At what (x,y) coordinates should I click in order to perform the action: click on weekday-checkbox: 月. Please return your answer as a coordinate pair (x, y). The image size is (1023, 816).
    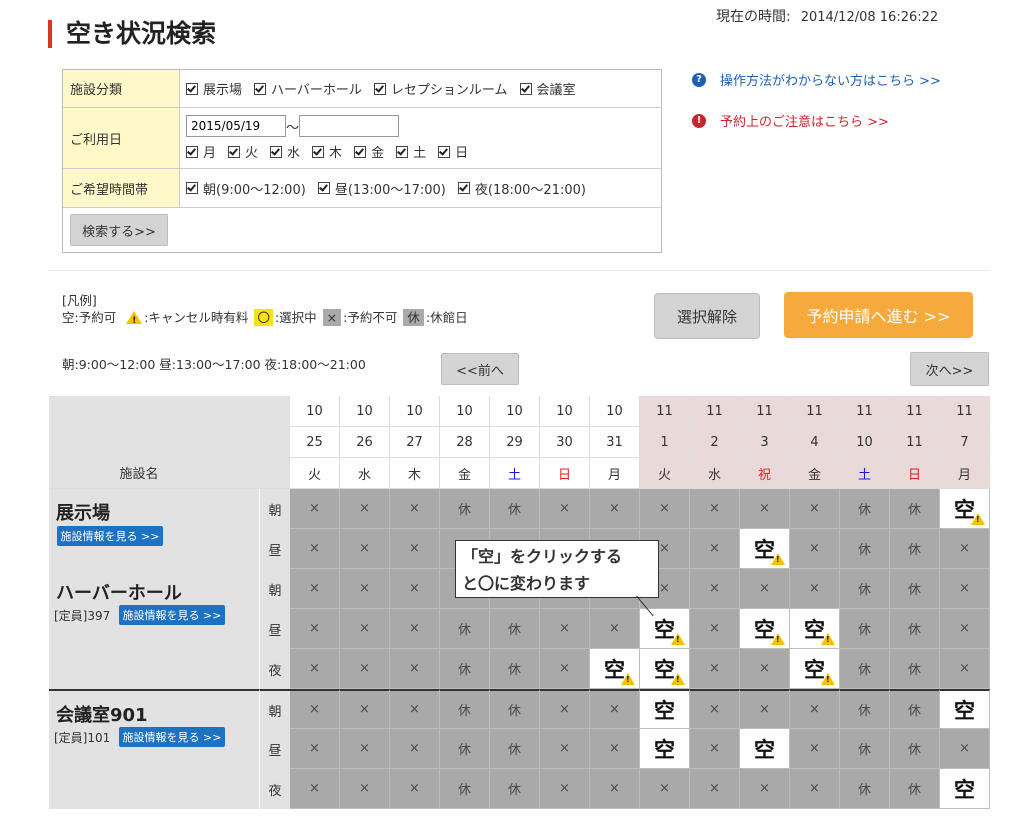
    Looking at the image, I should click on (201, 151).